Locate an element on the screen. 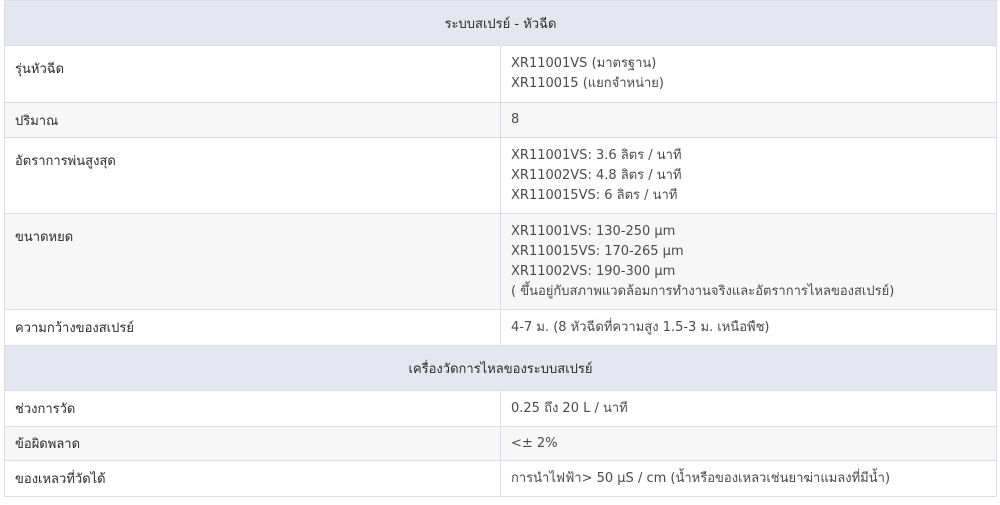  table-row: ช่วงการวัด 0.25 ถึง 20 L / นาที is located at coordinates (500, 408).